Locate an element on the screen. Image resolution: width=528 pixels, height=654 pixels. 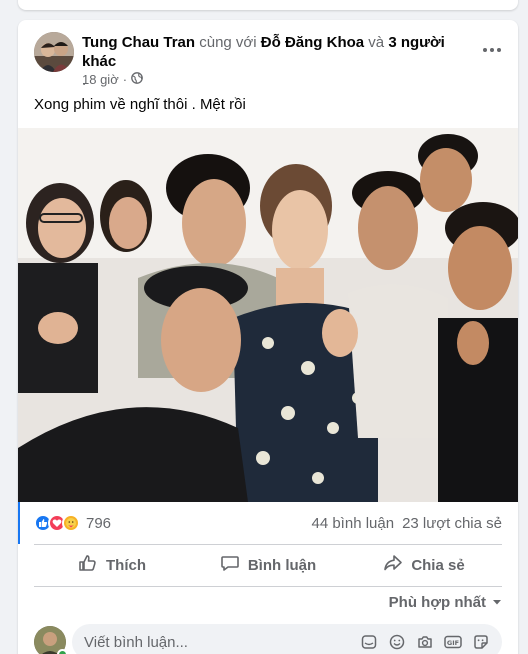
sort-label: Phù hợp nhất is located at coordinates (437, 602).